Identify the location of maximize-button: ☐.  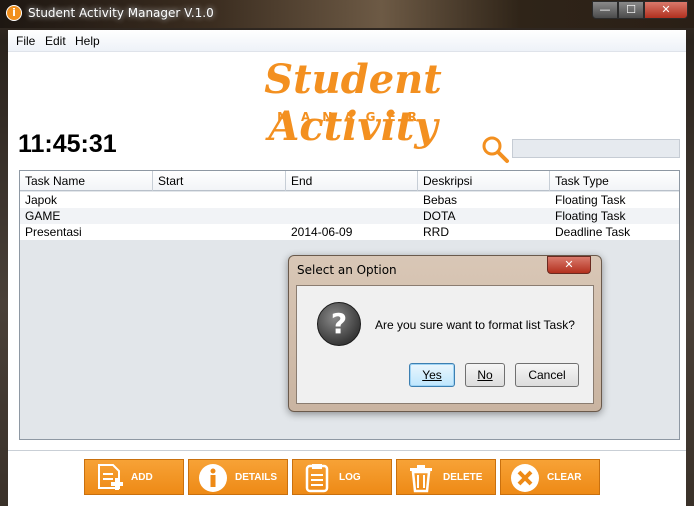
(631, 10).